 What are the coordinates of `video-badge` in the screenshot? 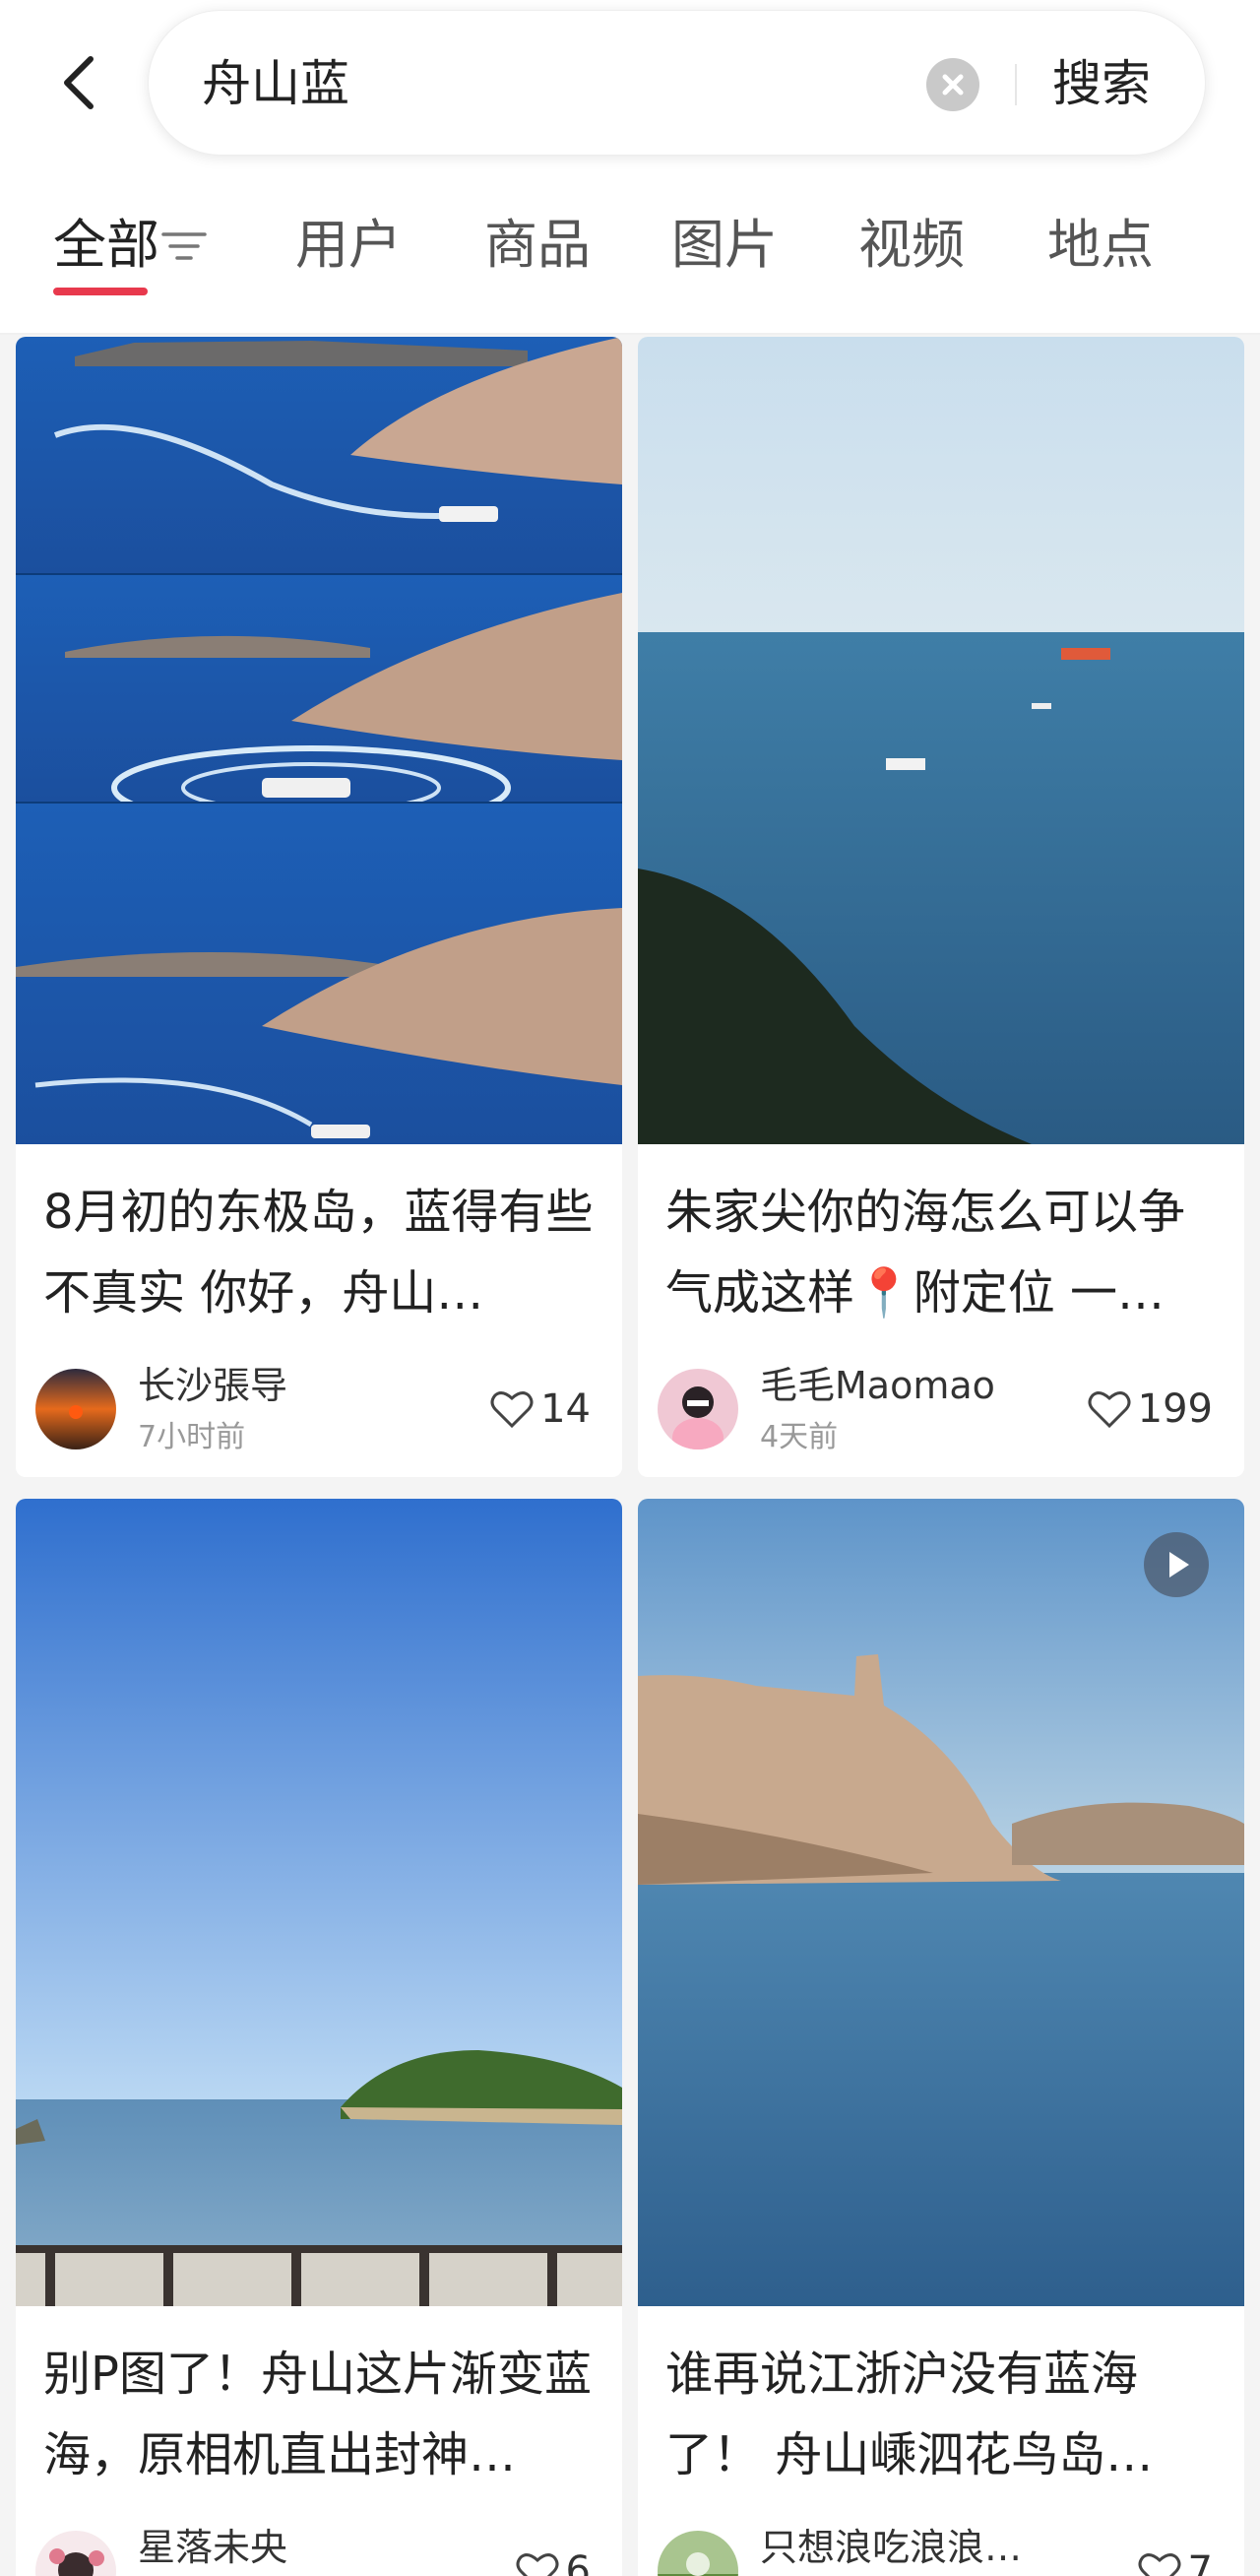 It's located at (1176, 1564).